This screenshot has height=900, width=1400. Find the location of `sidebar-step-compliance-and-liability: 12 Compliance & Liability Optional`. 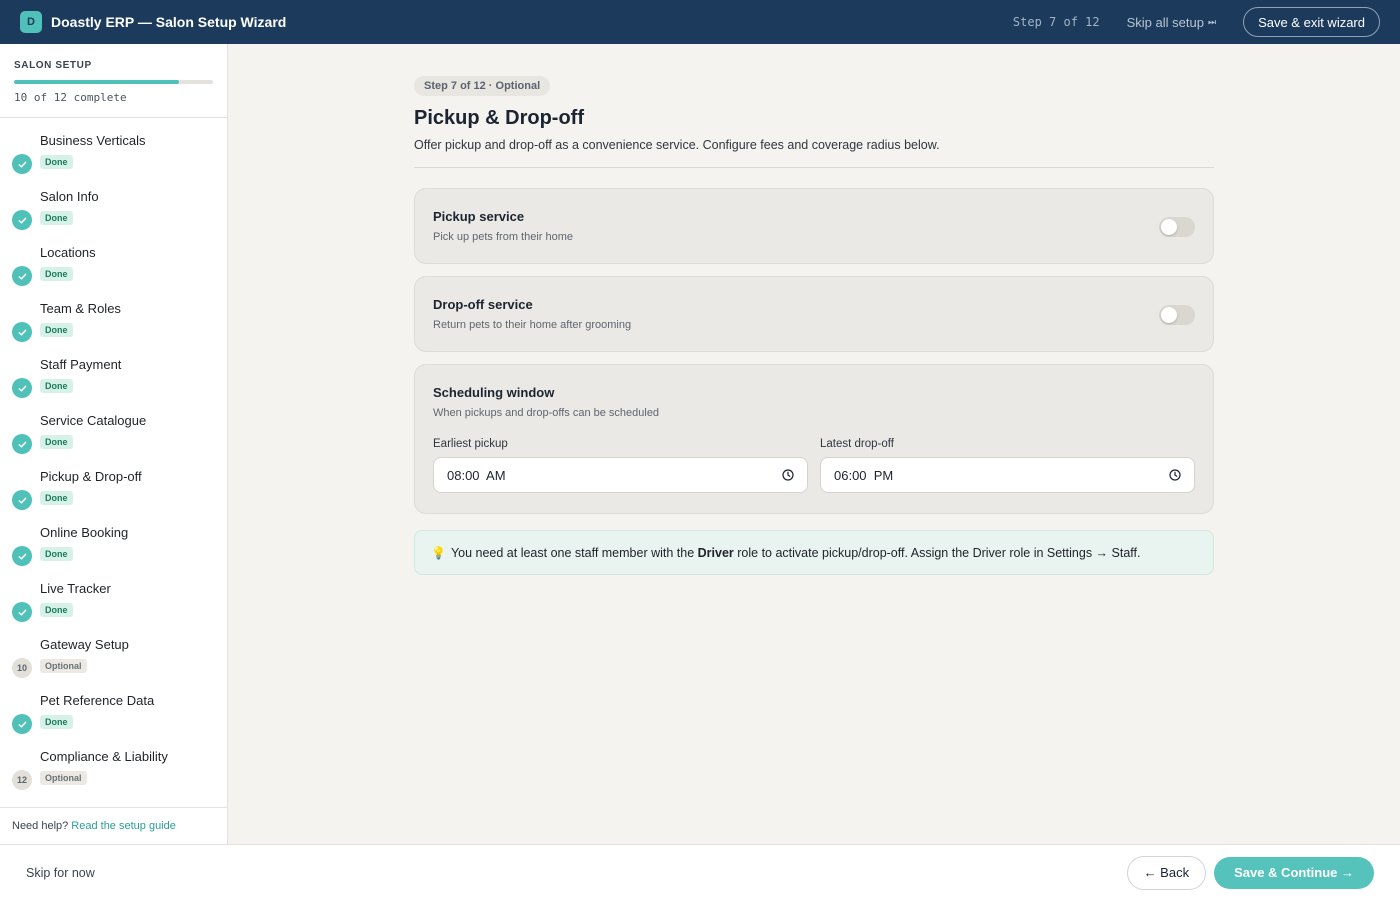

sidebar-step-compliance-and-liability: 12 Compliance & Liability Optional is located at coordinates (113, 772).